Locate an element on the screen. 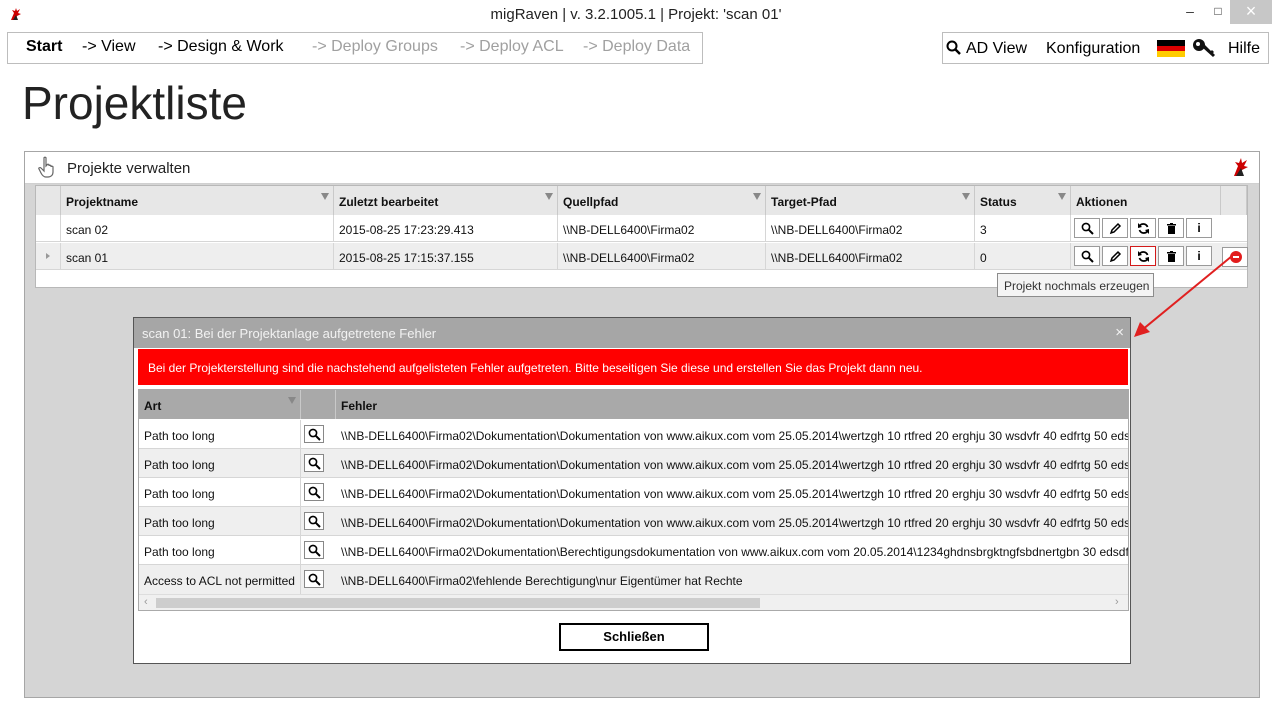 The width and height of the screenshot is (1272, 706). cell-zuletzt-bearbeitet: 2015-08-25 17:15:37.155 is located at coordinates (446, 256).